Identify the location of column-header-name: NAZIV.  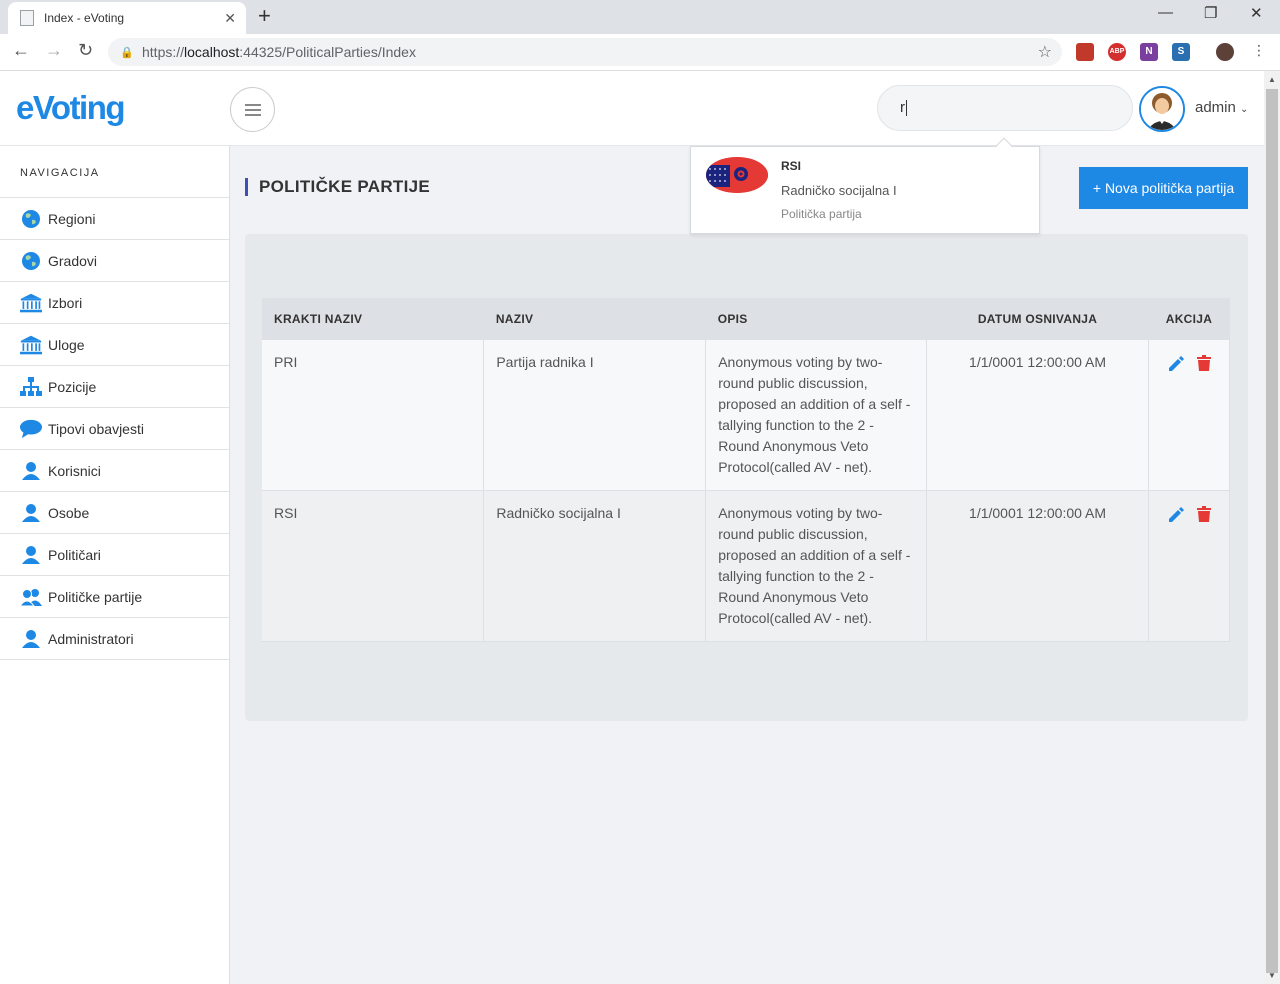
(594, 319).